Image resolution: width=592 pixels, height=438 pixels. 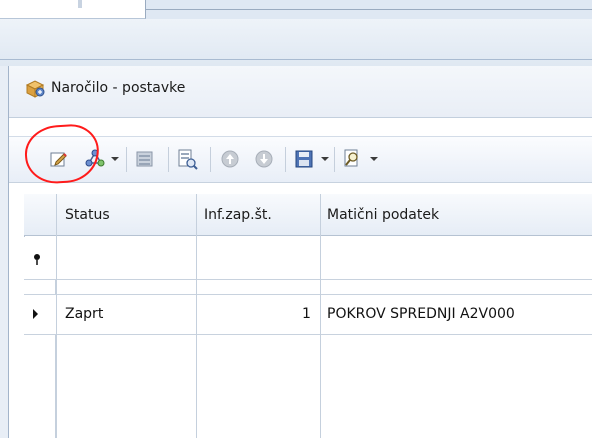 What do you see at coordinates (296, 59) in the screenshot?
I see `band-divider` at bounding box center [296, 59].